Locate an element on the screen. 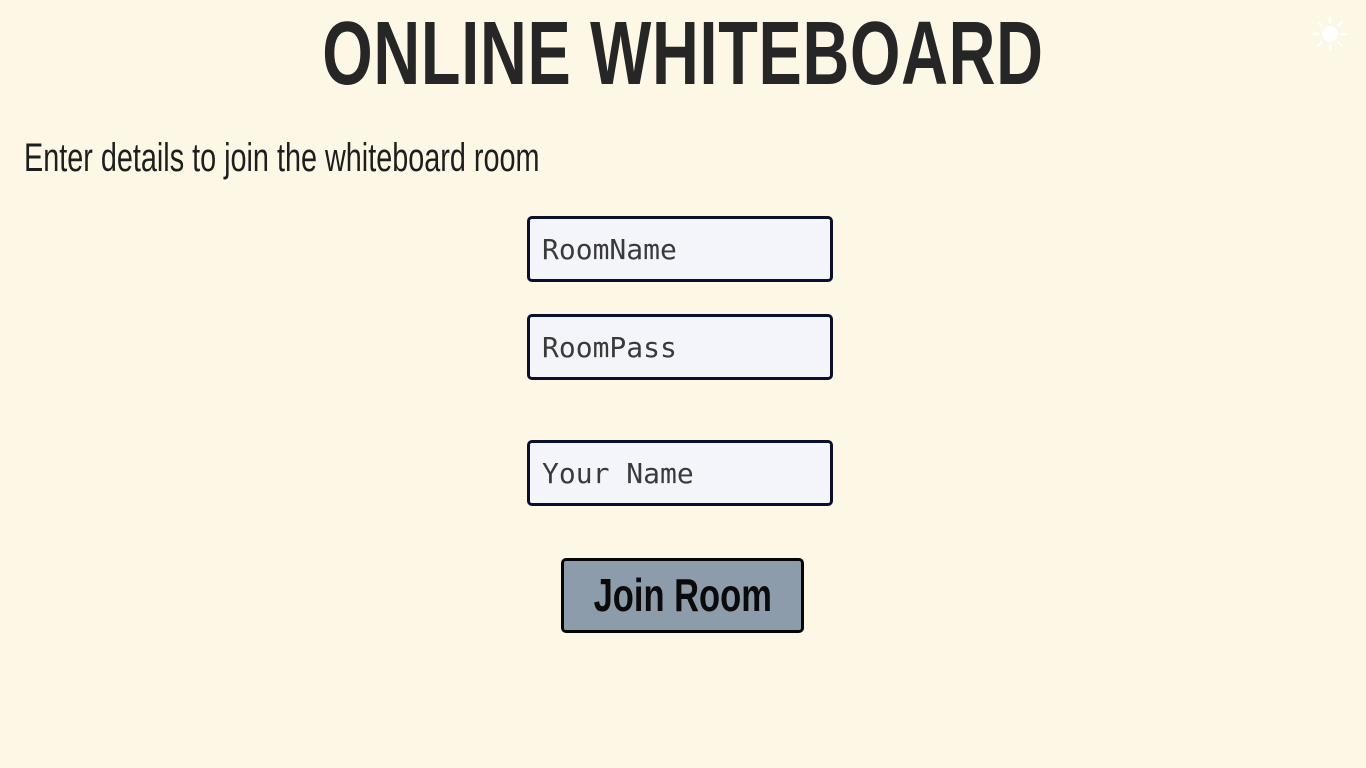 The image size is (1366, 768). sun-icon is located at coordinates (1330, 34).